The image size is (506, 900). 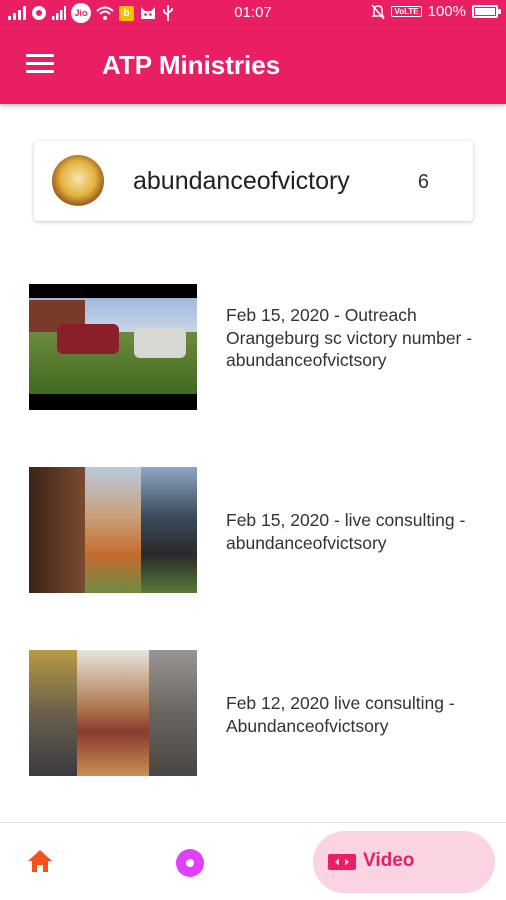 I want to click on hamburger-menu-icon, so click(x=40, y=65).